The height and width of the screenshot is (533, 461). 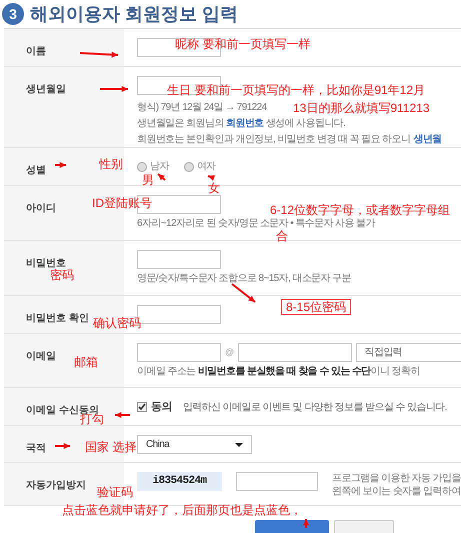 What do you see at coordinates (296, 90) in the screenshot?
I see `annotation-text: 生日 要和前一页填写的一样，比如你是91年12月` at bounding box center [296, 90].